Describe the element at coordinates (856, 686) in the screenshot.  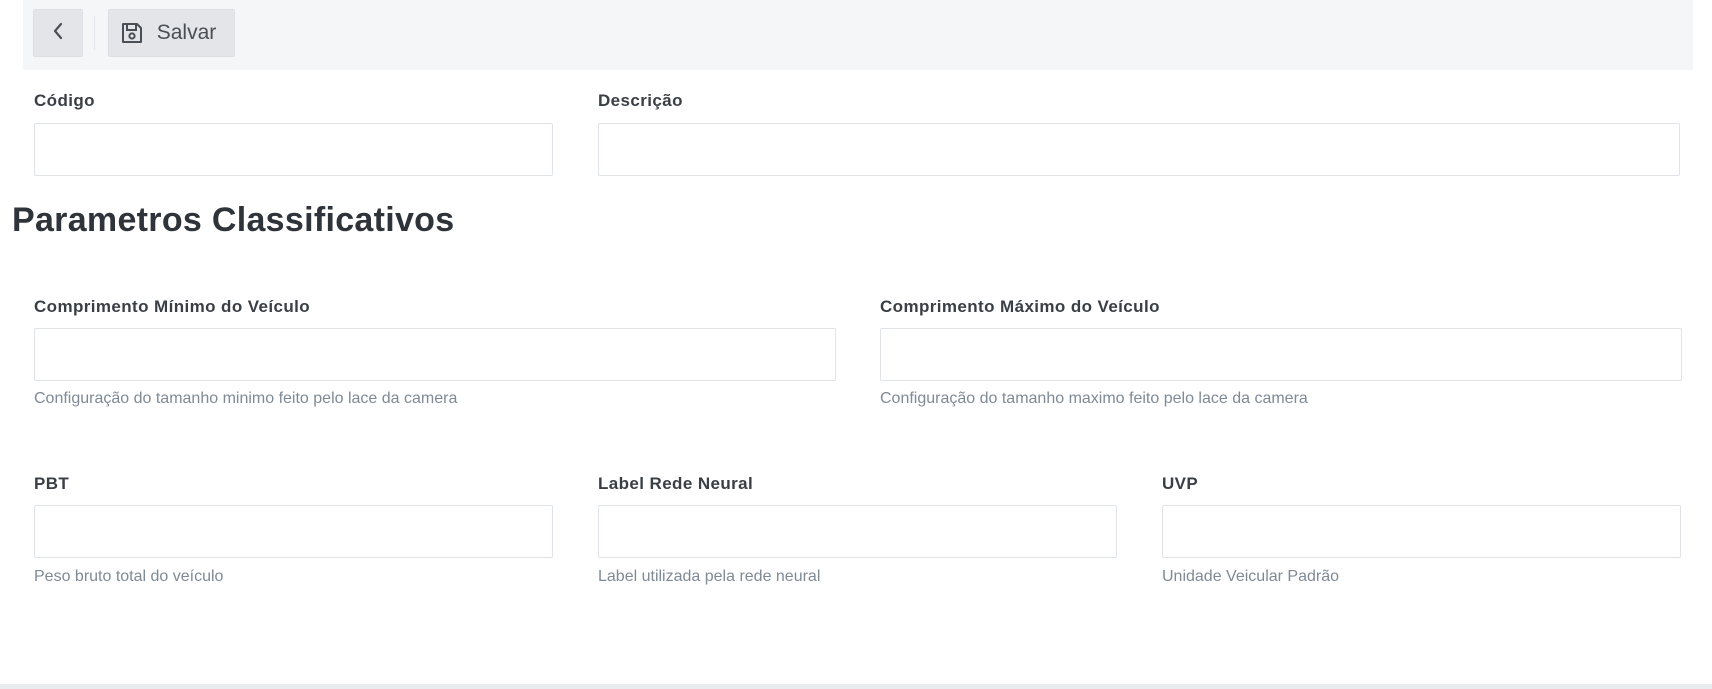
I see `bottom-divider` at that location.